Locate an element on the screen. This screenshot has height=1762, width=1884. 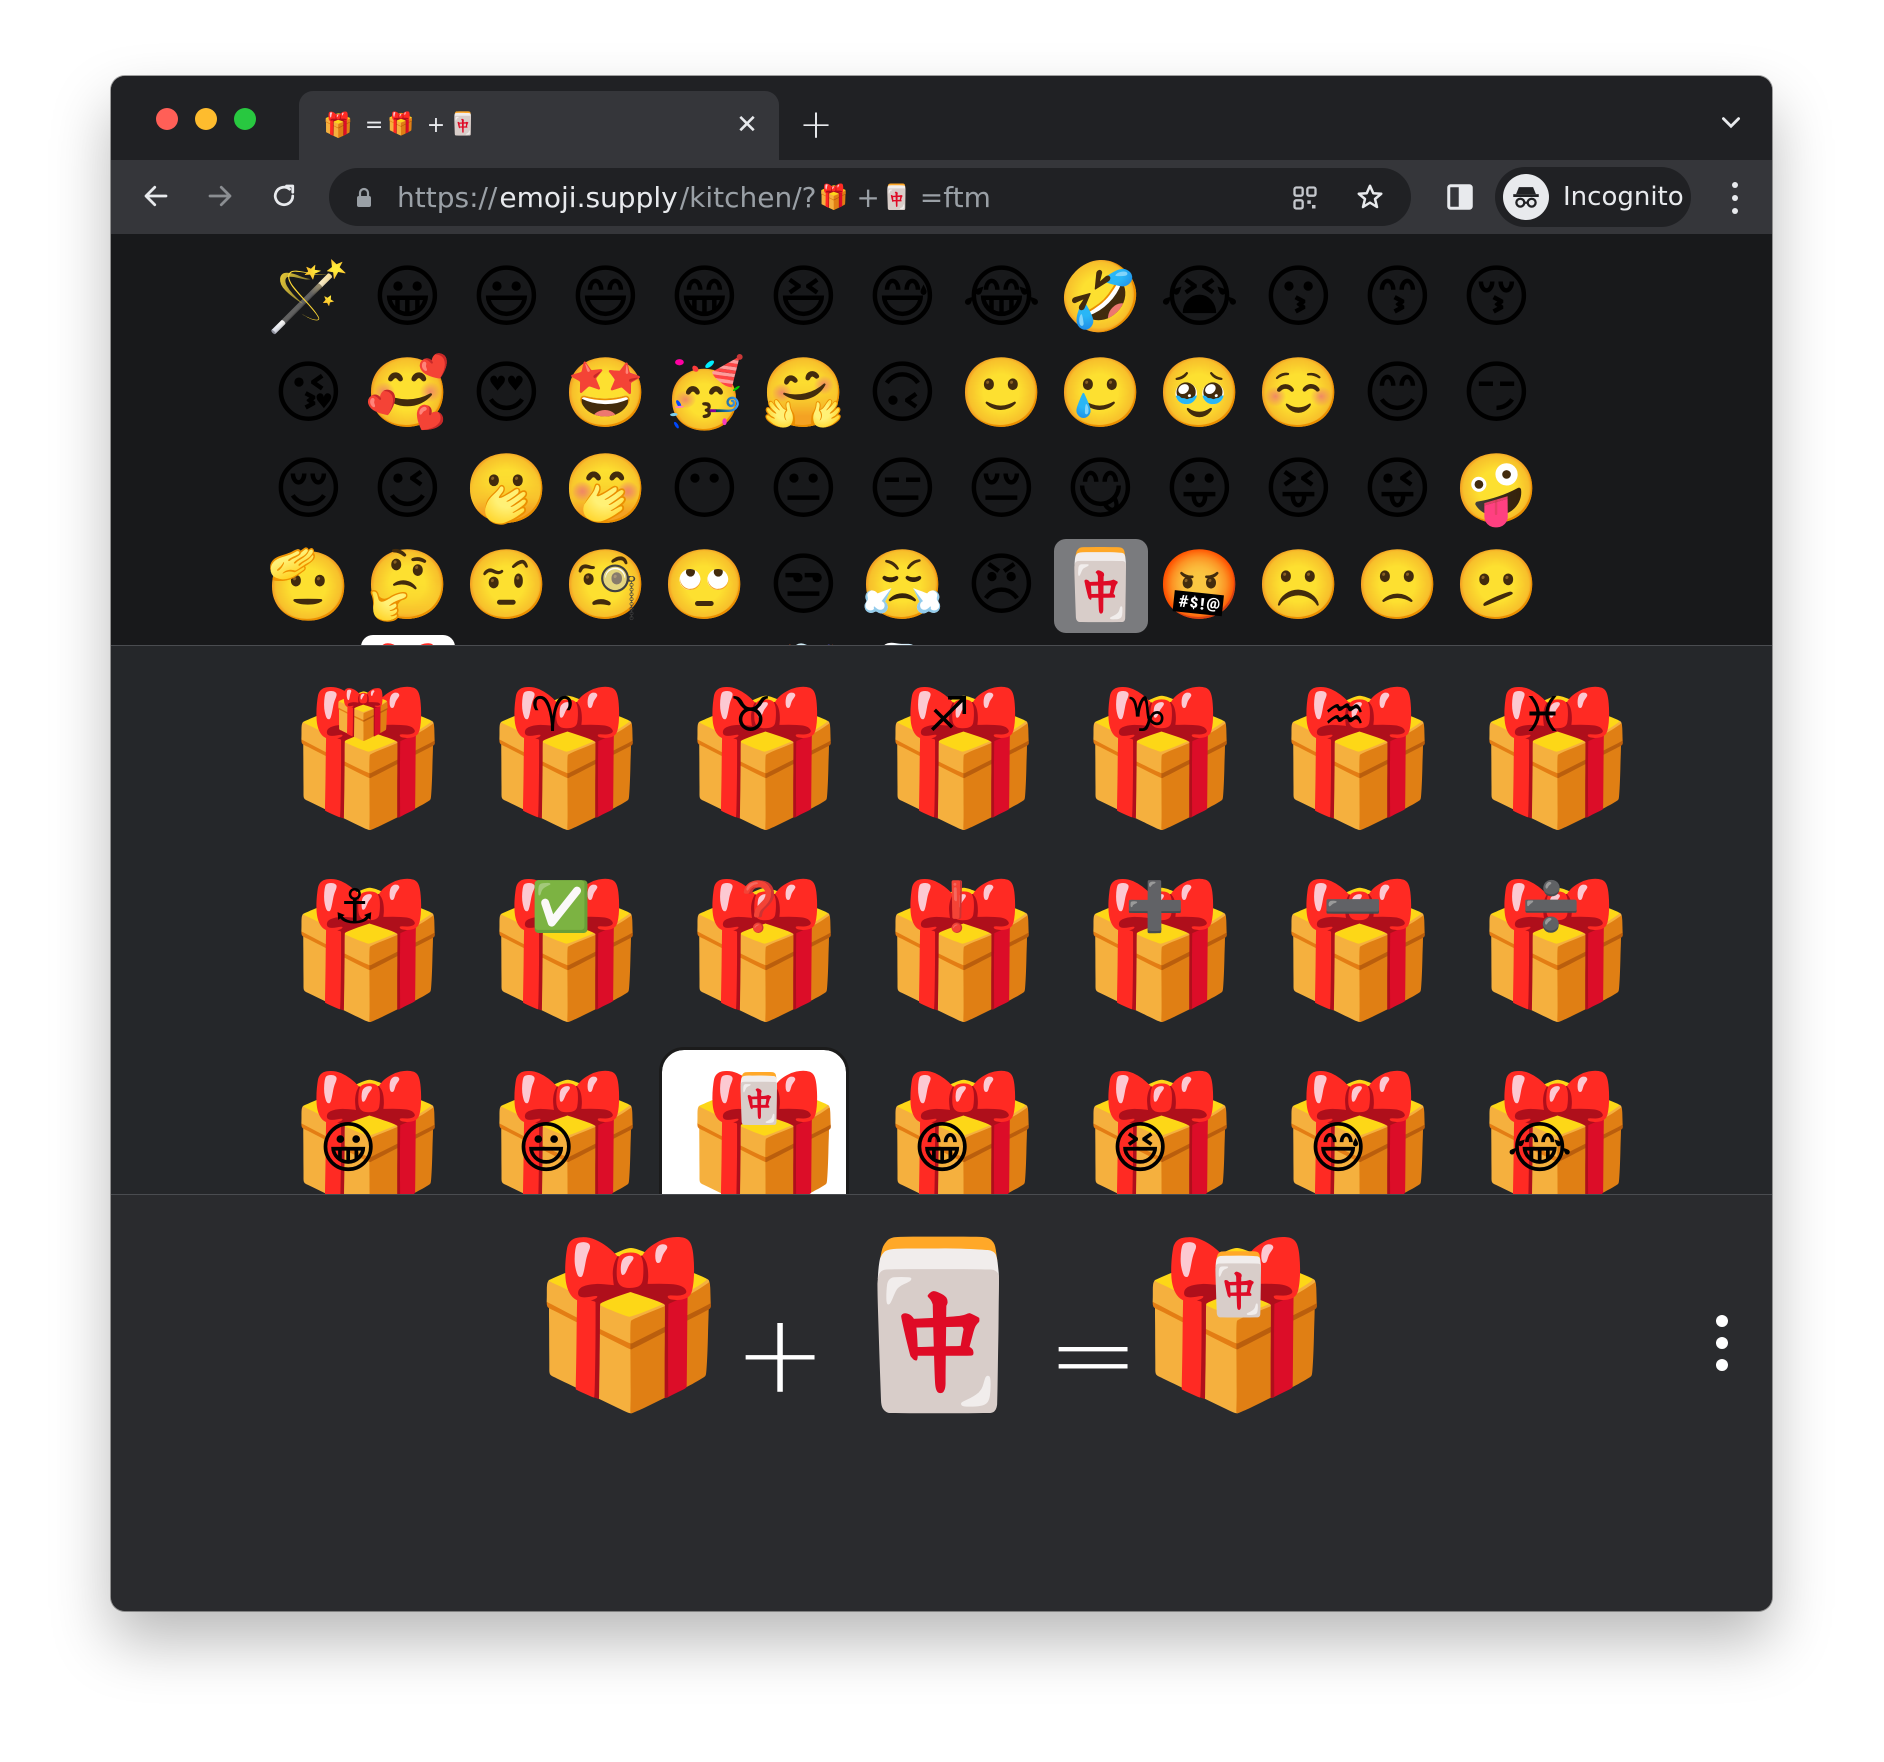
emoji-option: 🤔 is located at coordinates (407, 586).